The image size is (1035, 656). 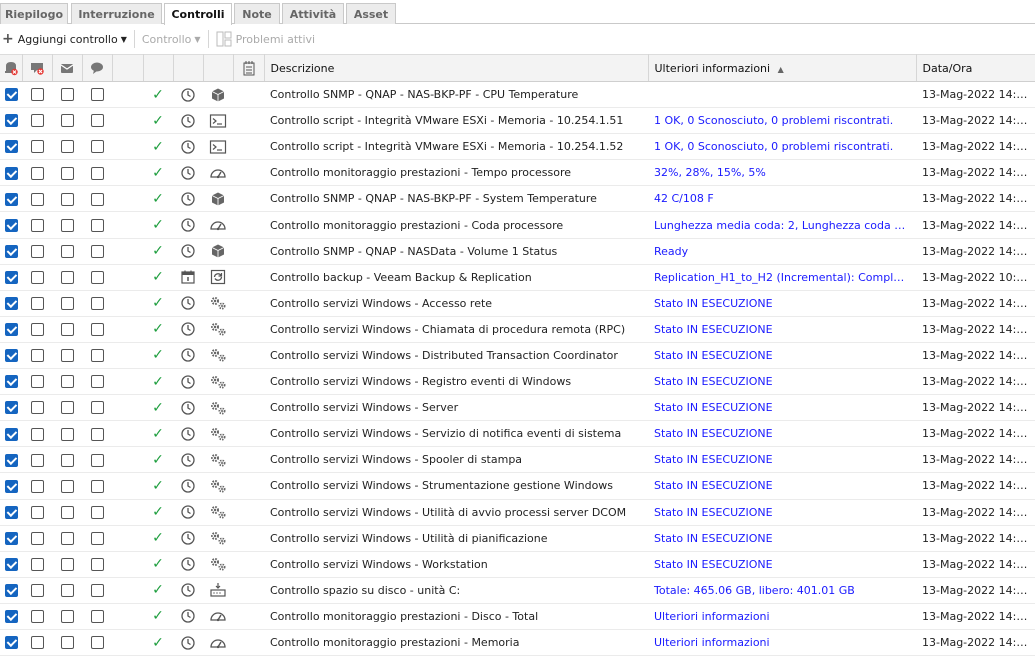 What do you see at coordinates (782, 590) in the screenshot?
I see `check-info-link: Totale: 465.06 GB, libero: 401.01 GB` at bounding box center [782, 590].